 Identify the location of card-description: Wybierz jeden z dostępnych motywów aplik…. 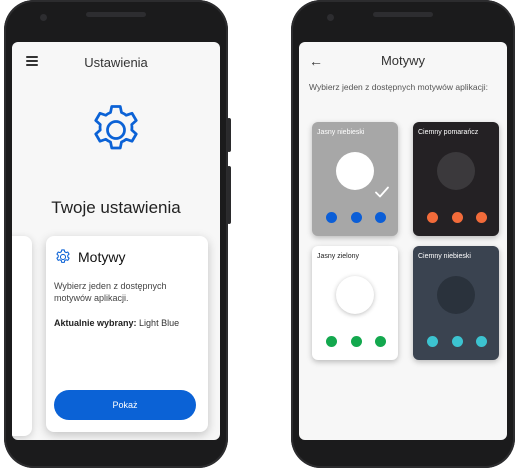
(110, 292).